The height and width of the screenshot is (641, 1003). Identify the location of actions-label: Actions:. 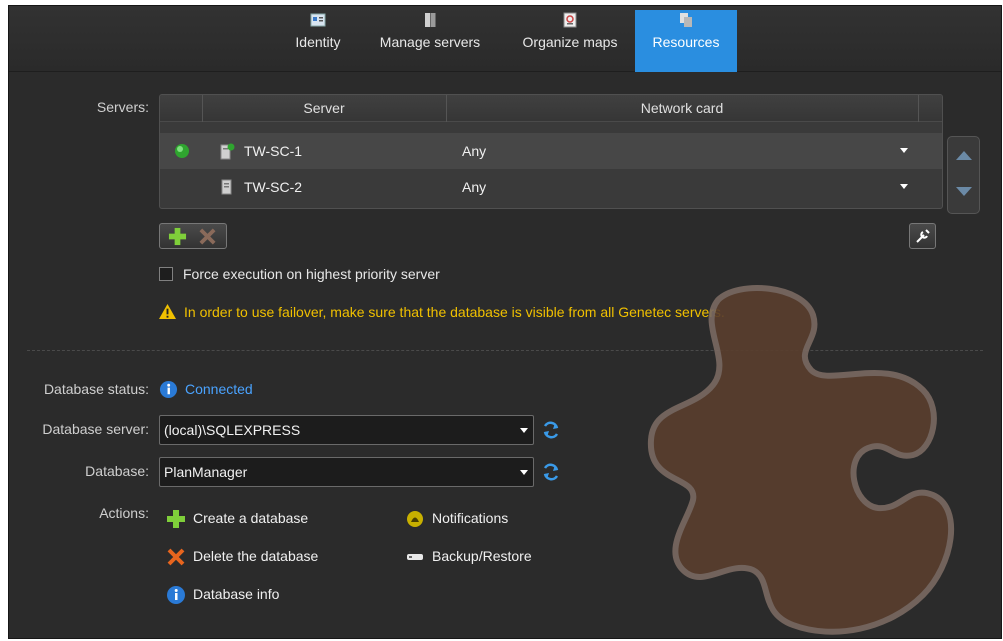
(124, 513).